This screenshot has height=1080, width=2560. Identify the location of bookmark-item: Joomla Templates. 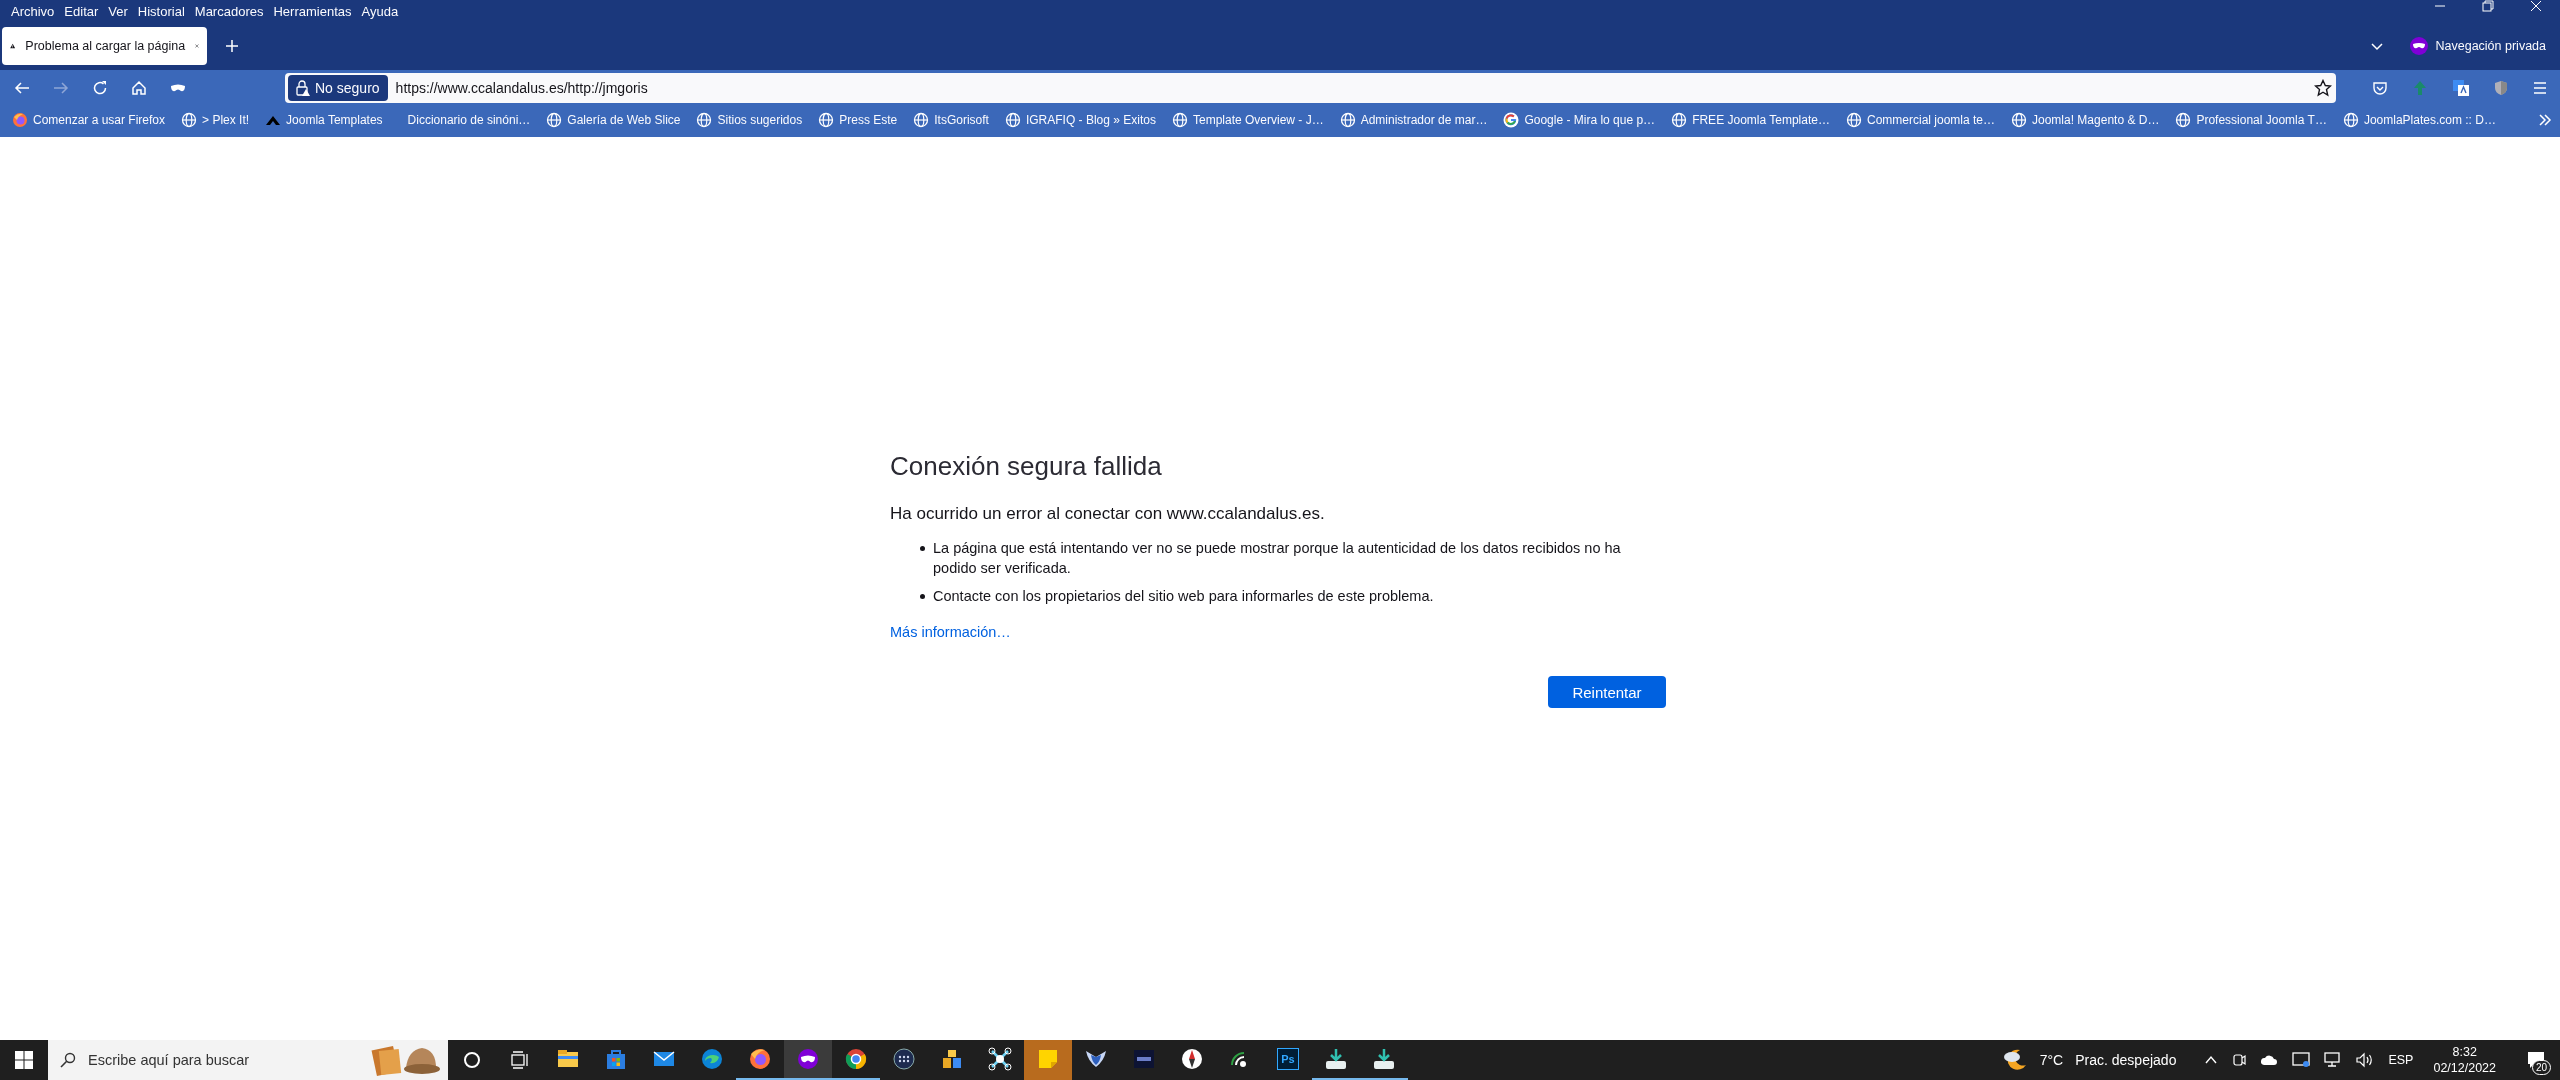
(324, 120).